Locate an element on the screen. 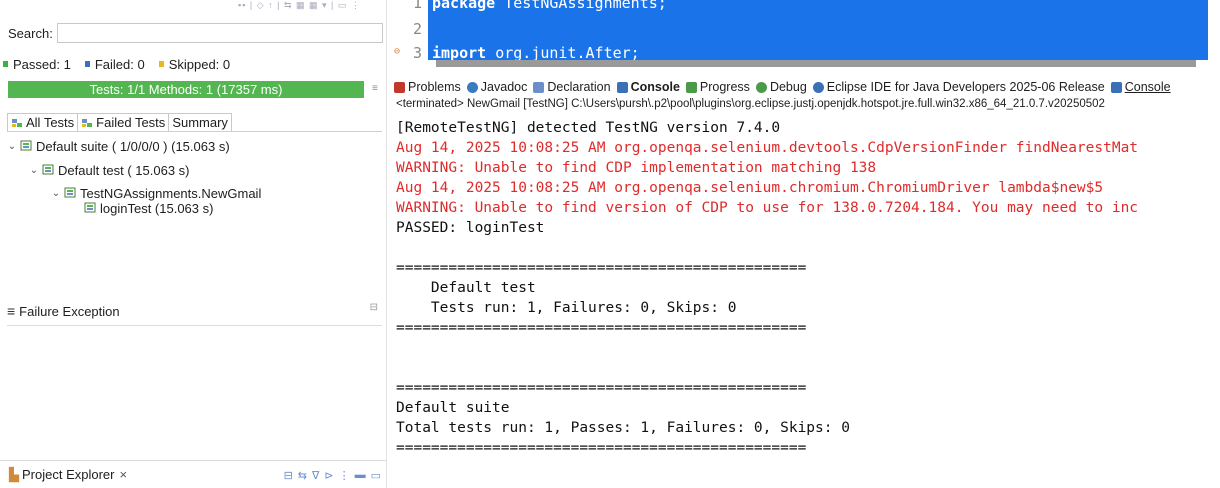 This screenshot has width=1220, height=488. console-line: Default test is located at coordinates (466, 288).